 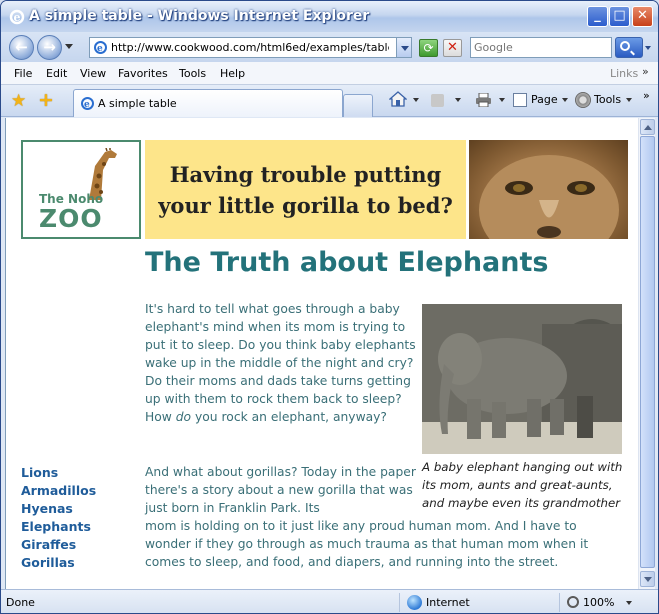 I want to click on favorites-center-icon: ★, so click(x=18, y=101).